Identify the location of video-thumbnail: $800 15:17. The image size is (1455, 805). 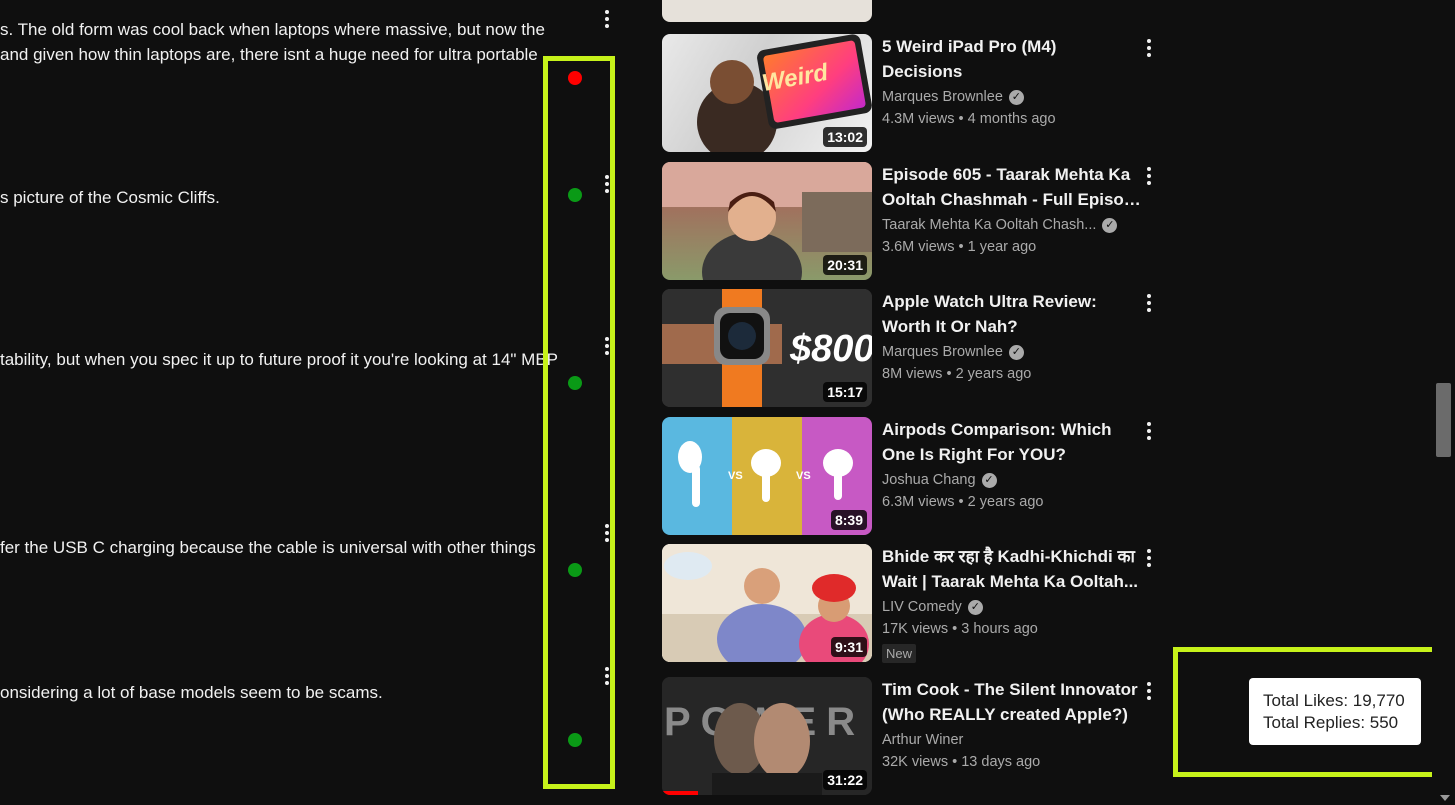
(767, 348).